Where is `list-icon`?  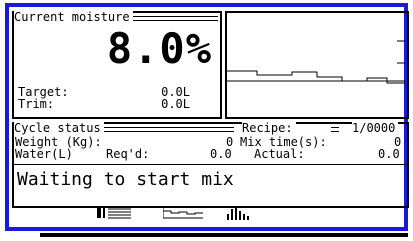
list-icon is located at coordinates (115, 213).